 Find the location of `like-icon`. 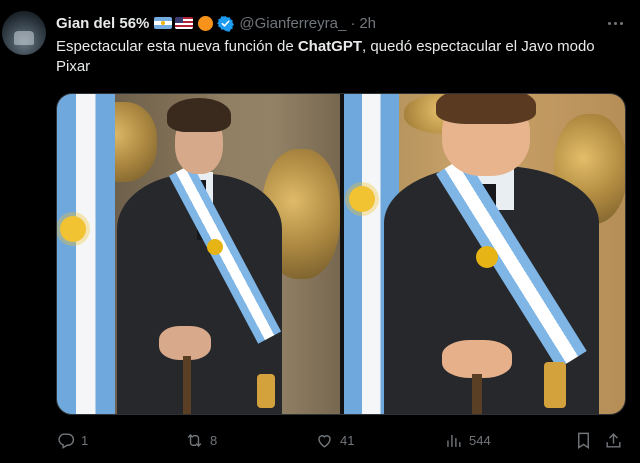

like-icon is located at coordinates (324, 441).